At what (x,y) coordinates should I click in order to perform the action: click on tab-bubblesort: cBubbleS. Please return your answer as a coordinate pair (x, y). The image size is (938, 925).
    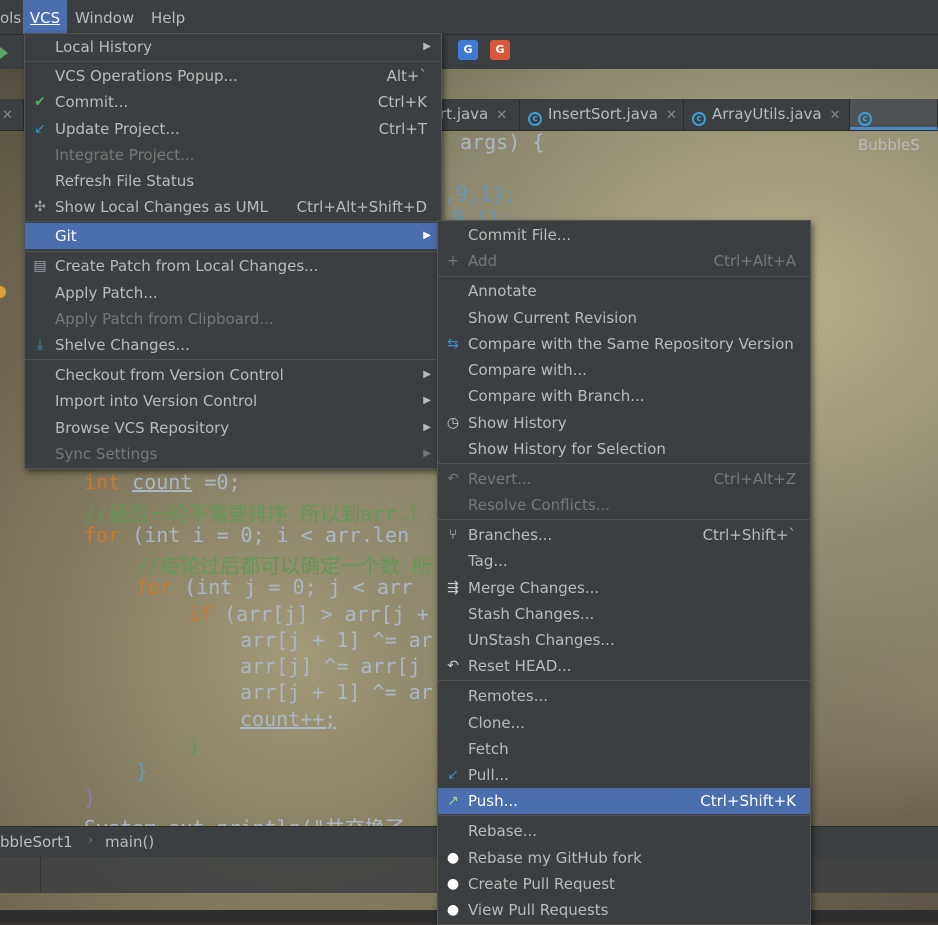
    Looking at the image, I should click on (894, 126).